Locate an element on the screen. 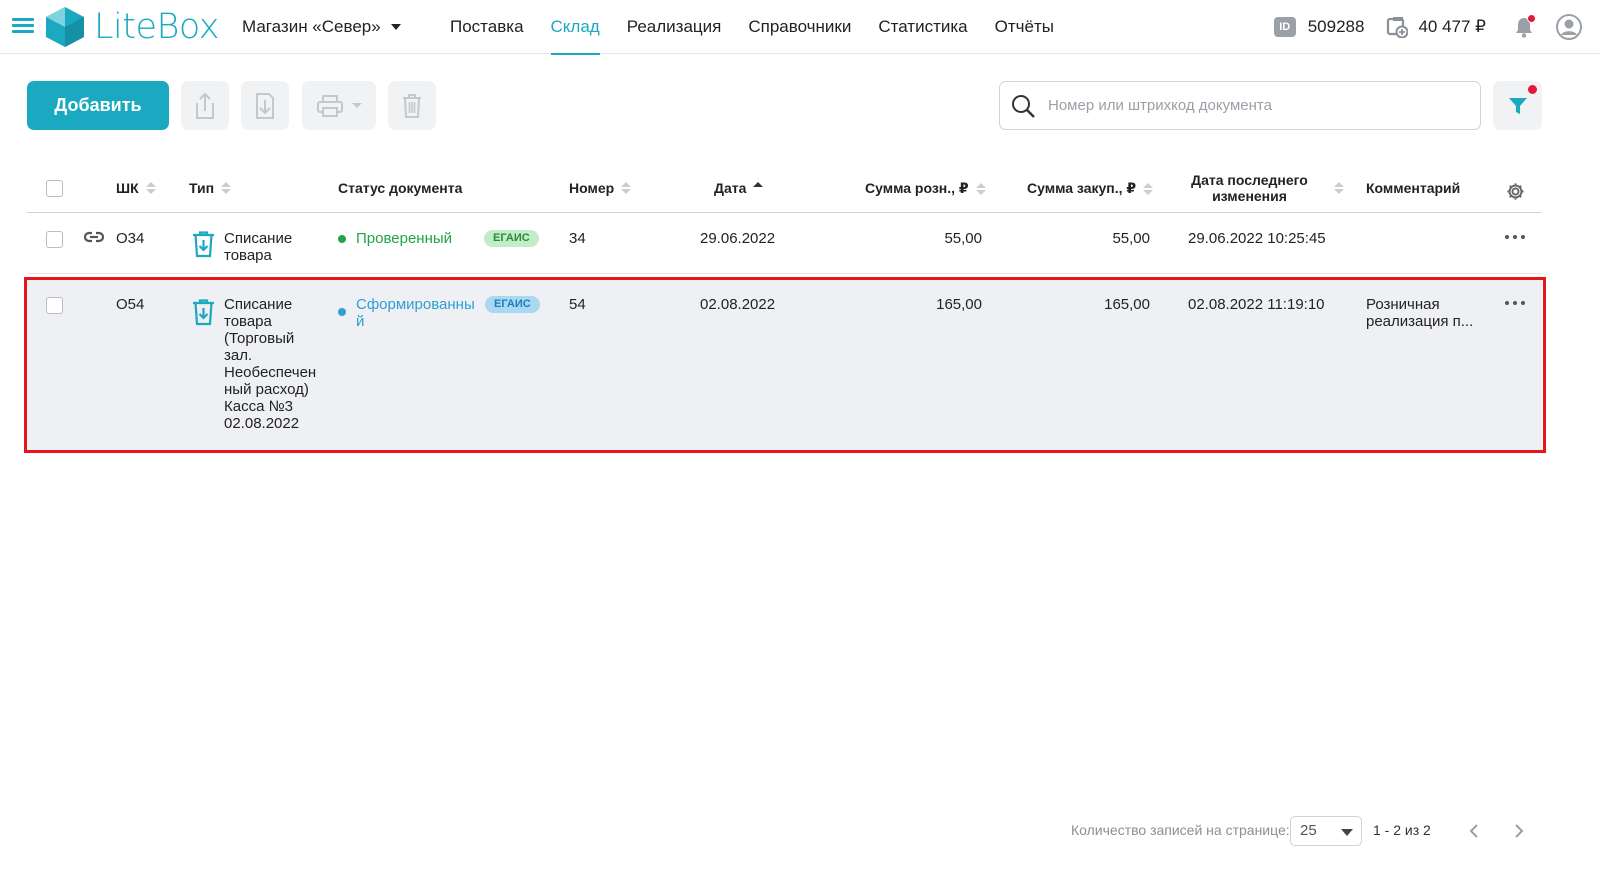 This screenshot has height=880, width=1600. search-box is located at coordinates (1240, 105).